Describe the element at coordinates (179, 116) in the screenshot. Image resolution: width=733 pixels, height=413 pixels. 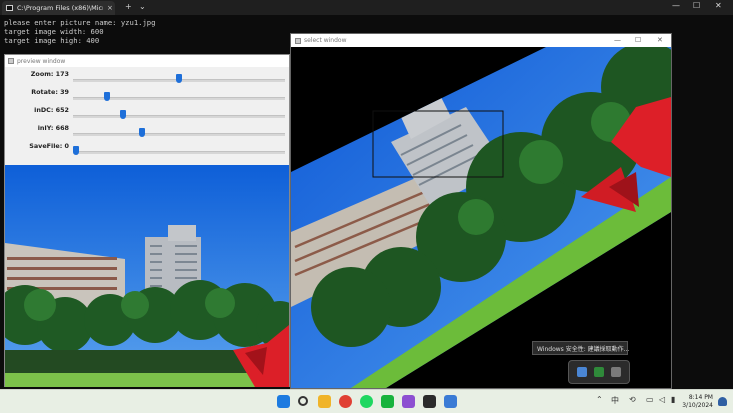
I see `indc-track` at that location.